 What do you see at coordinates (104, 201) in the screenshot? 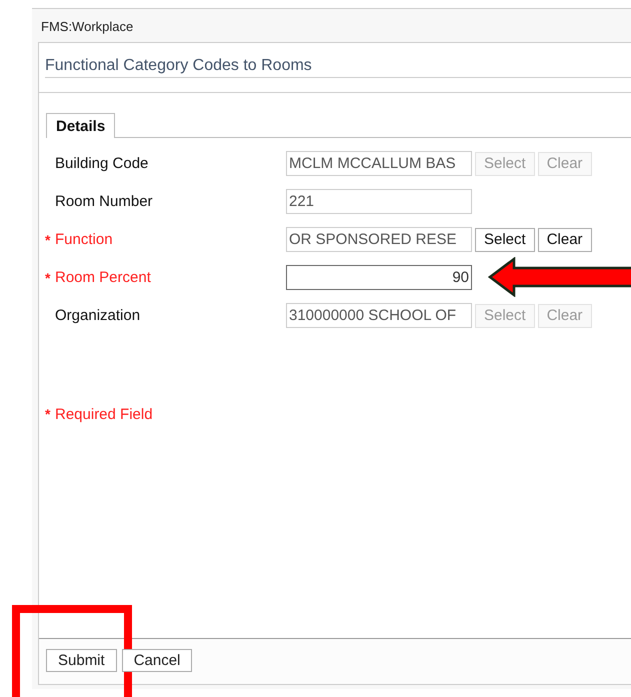
I see `field-label: Room Number` at bounding box center [104, 201].